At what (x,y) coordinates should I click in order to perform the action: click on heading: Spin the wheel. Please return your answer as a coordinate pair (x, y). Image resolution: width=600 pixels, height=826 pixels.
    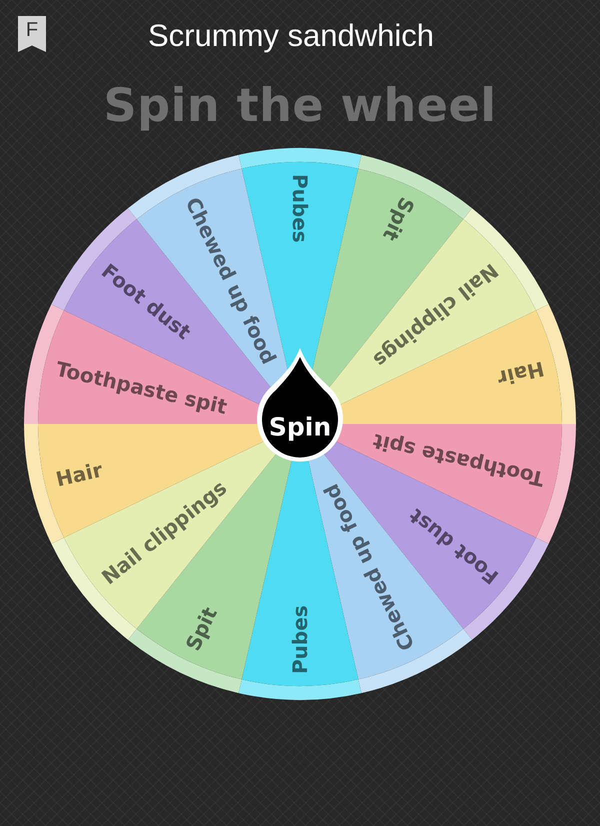
    Looking at the image, I should click on (300, 105).